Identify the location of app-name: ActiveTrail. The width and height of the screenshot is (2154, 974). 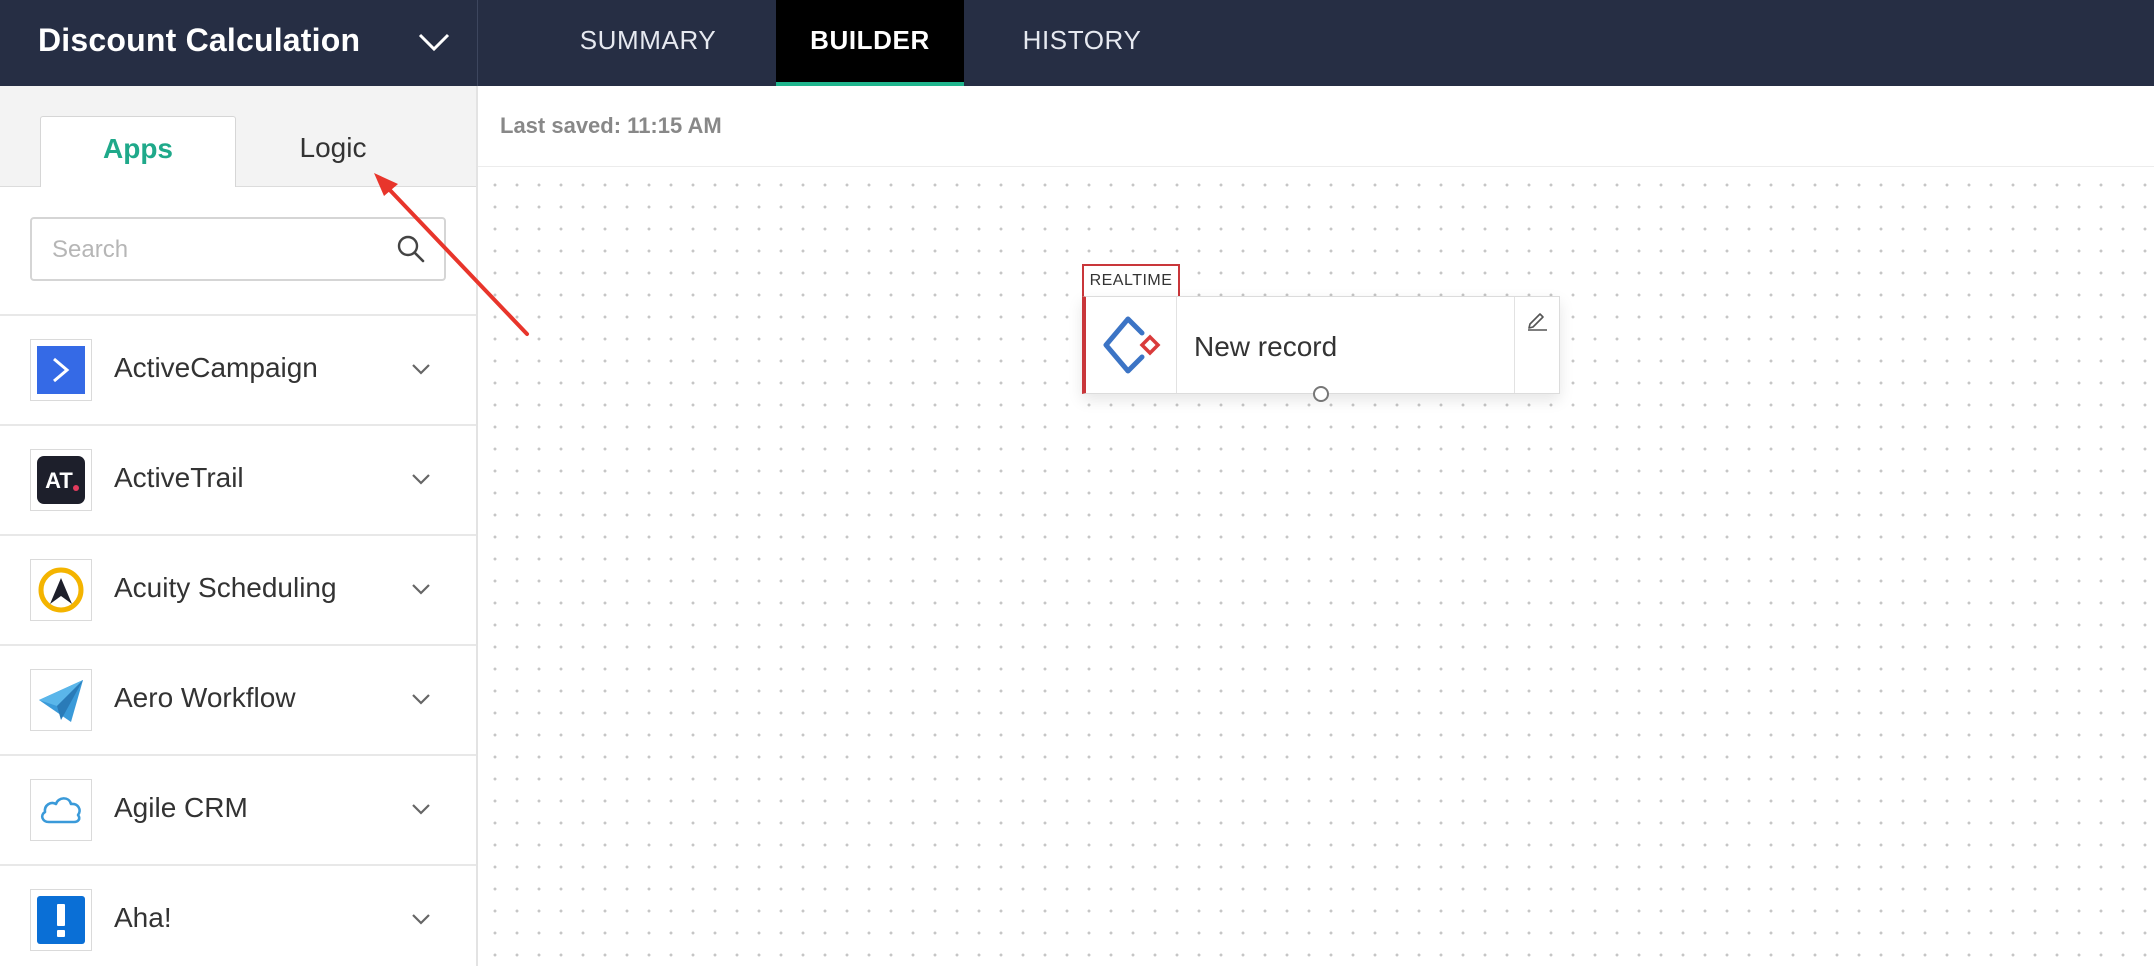
(179, 477).